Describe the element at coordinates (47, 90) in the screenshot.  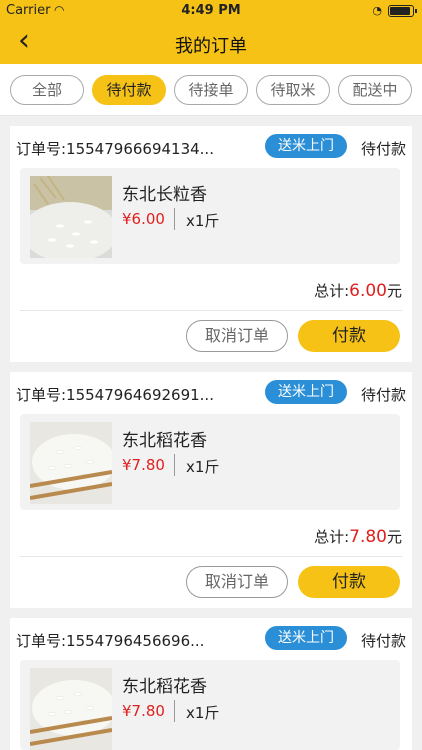
I see `tab-all: 全部` at that location.